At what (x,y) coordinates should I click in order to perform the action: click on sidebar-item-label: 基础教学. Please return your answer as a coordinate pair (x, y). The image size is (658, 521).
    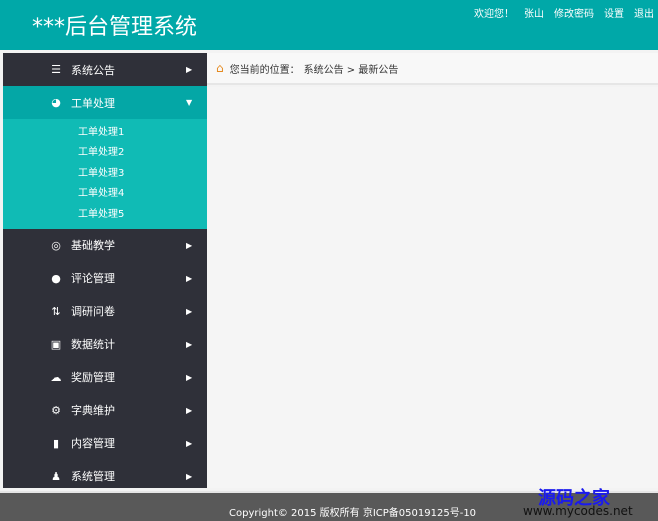
    Looking at the image, I should click on (93, 246).